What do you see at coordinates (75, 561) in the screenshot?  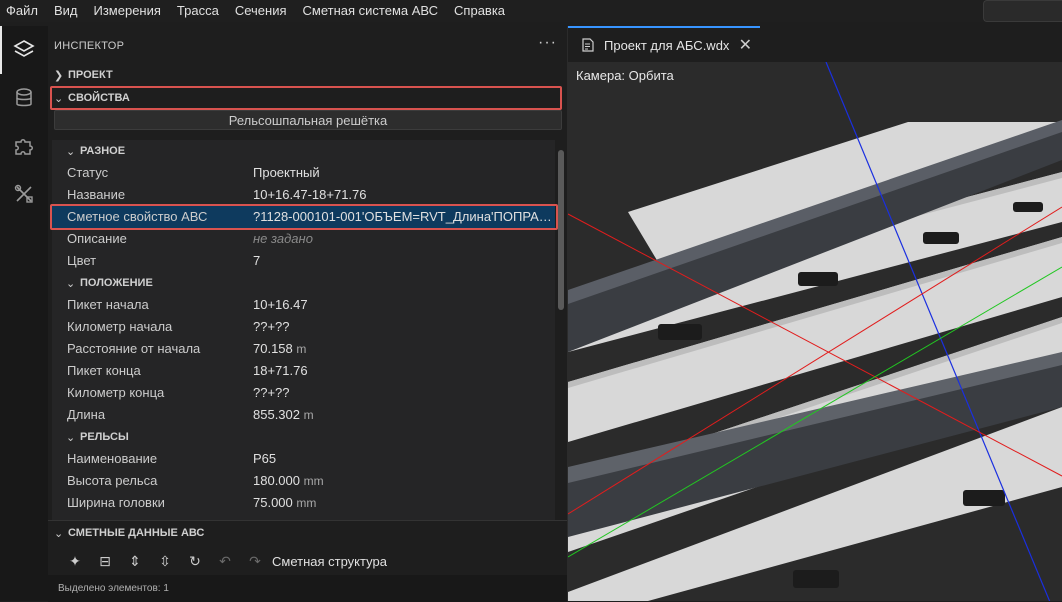 I see `sparkle-icon: ✦` at bounding box center [75, 561].